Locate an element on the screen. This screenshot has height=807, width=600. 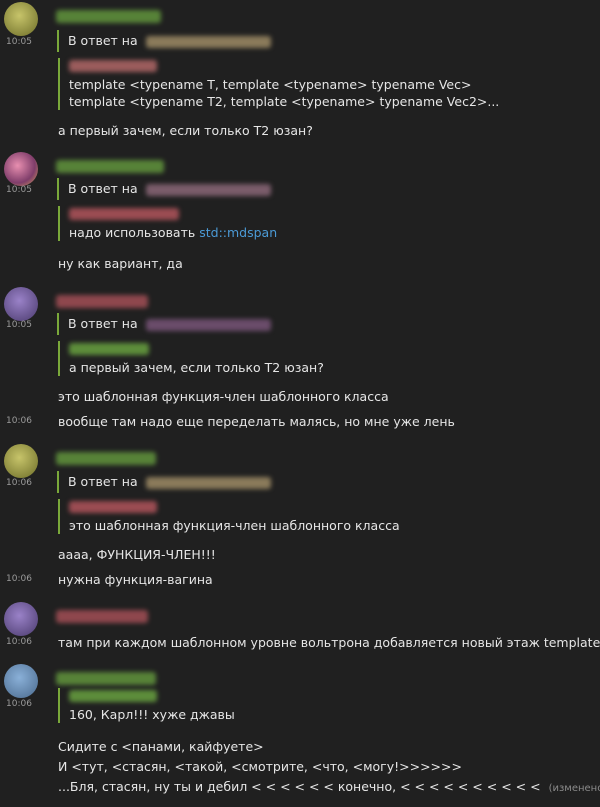
quoted-message: надо использовать std::mdspan is located at coordinates (167, 223).